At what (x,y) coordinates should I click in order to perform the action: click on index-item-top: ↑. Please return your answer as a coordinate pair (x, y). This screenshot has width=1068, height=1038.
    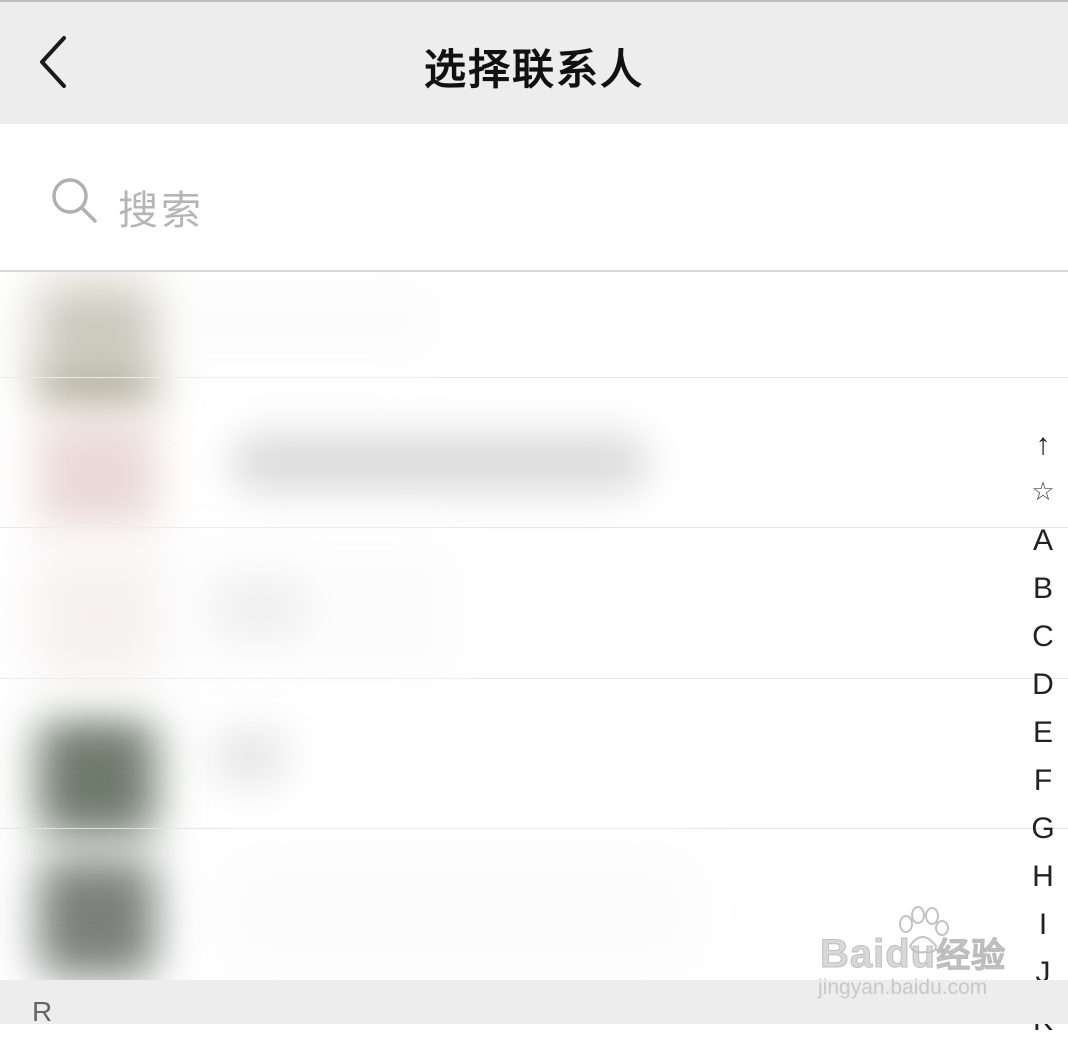
    Looking at the image, I should click on (1043, 445).